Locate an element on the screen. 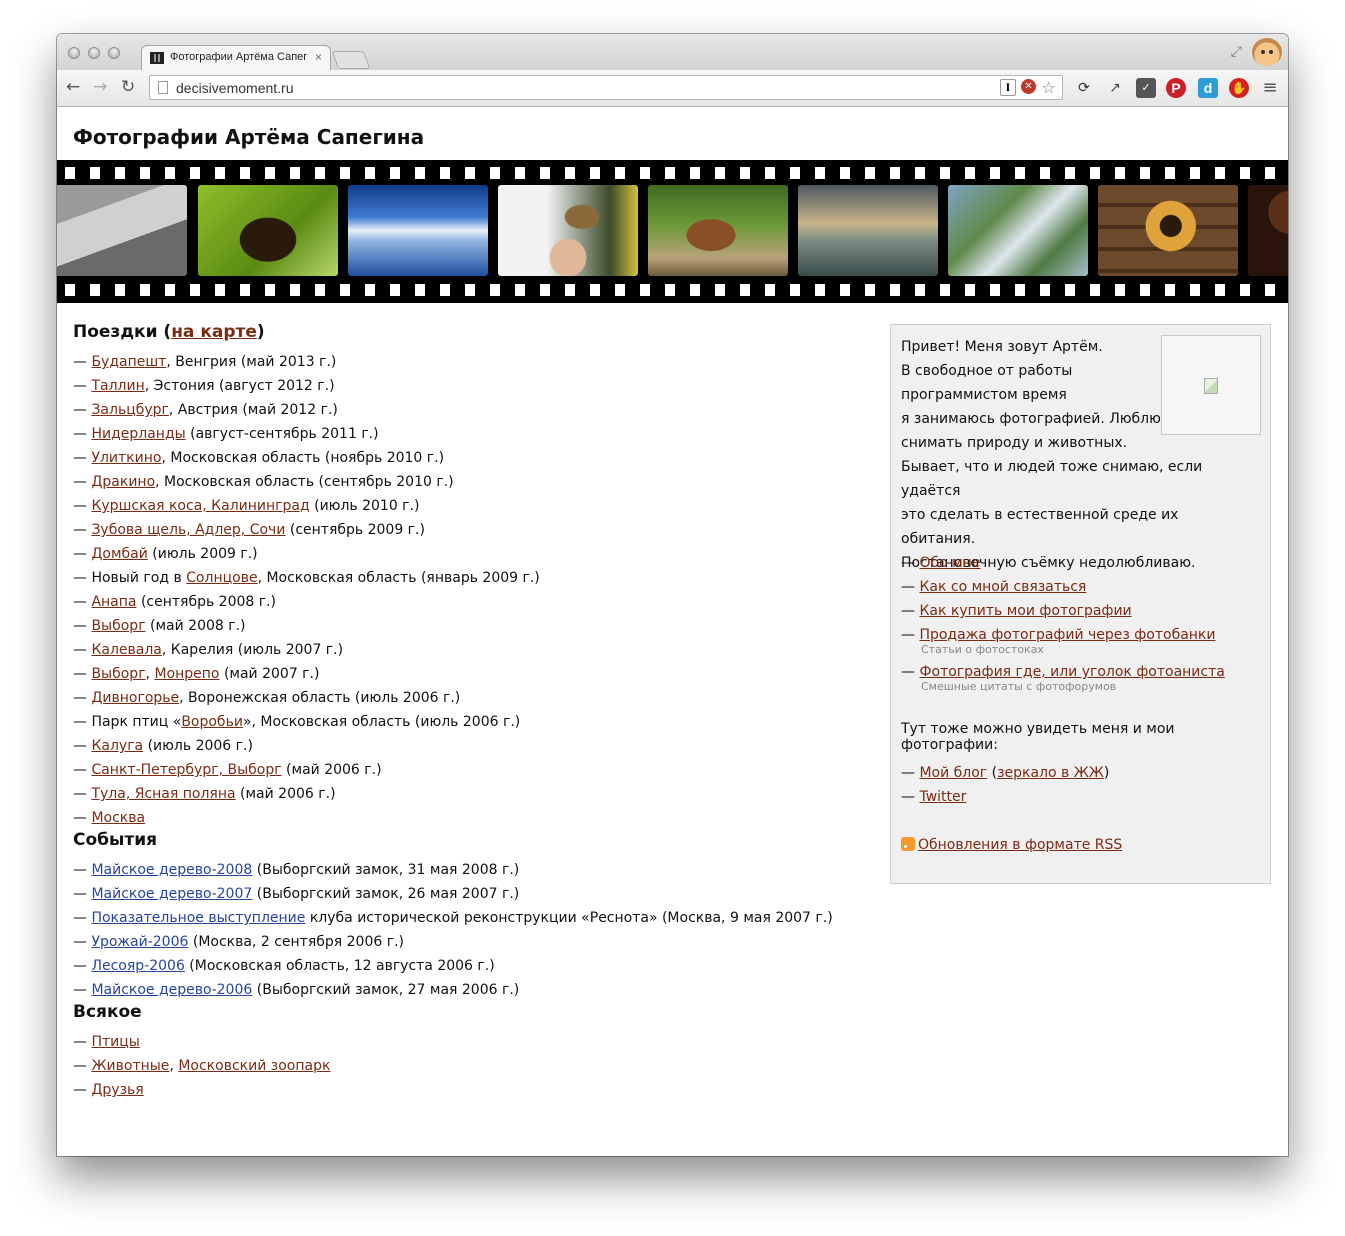 The width and height of the screenshot is (1345, 1236). item-link: Урожай-2006 is located at coordinates (139, 942).